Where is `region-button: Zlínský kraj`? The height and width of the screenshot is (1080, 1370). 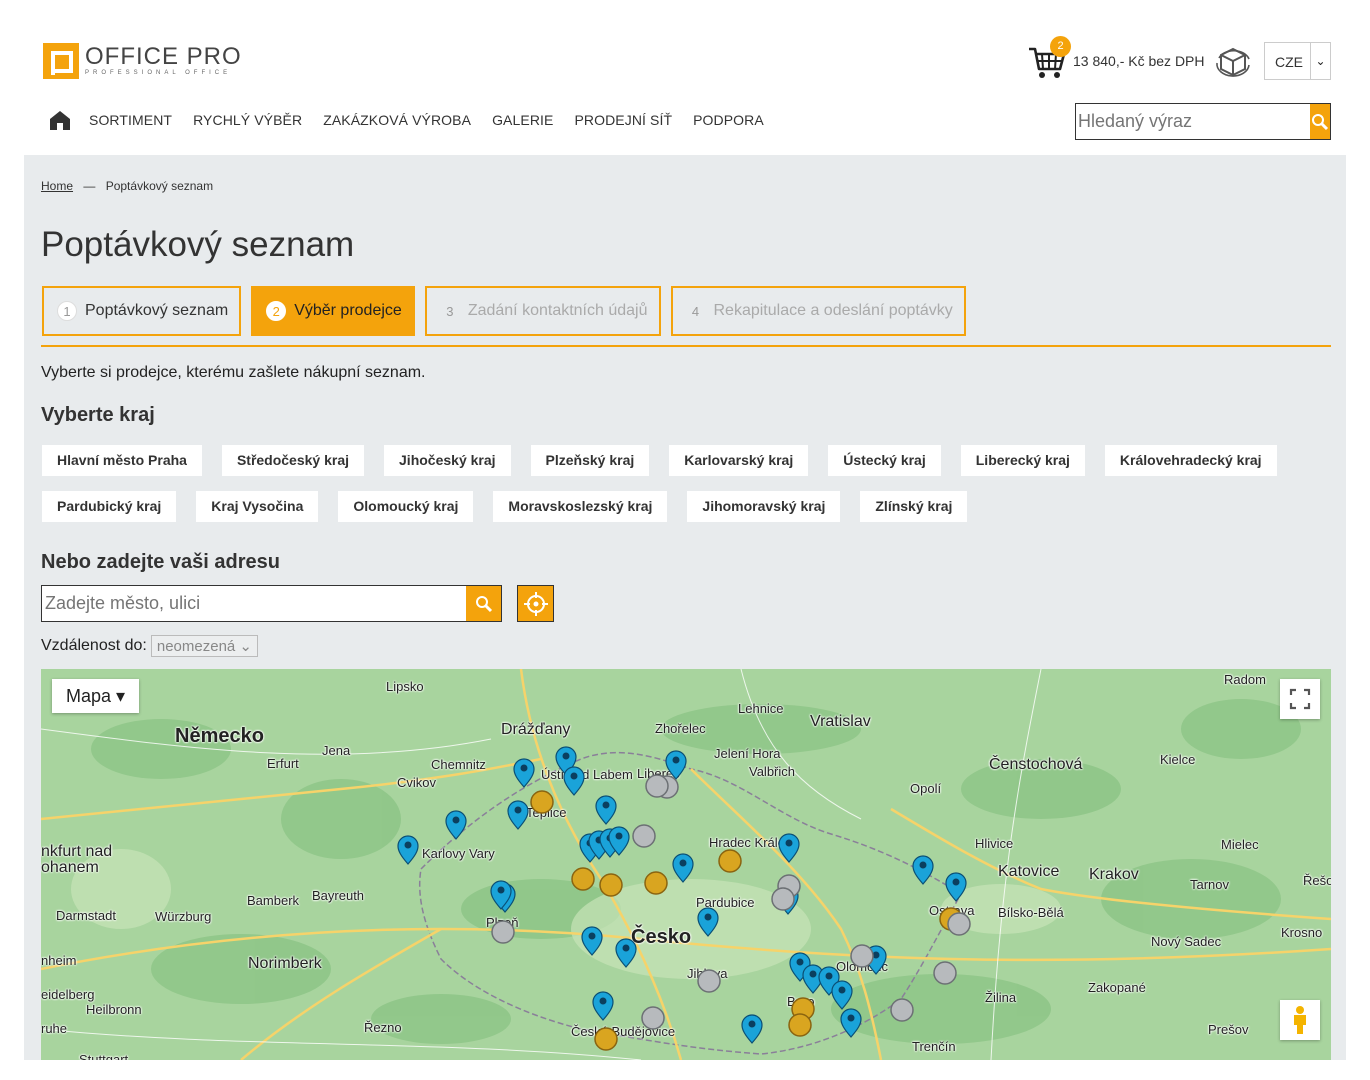
region-button: Zlínský kraj is located at coordinates (914, 506).